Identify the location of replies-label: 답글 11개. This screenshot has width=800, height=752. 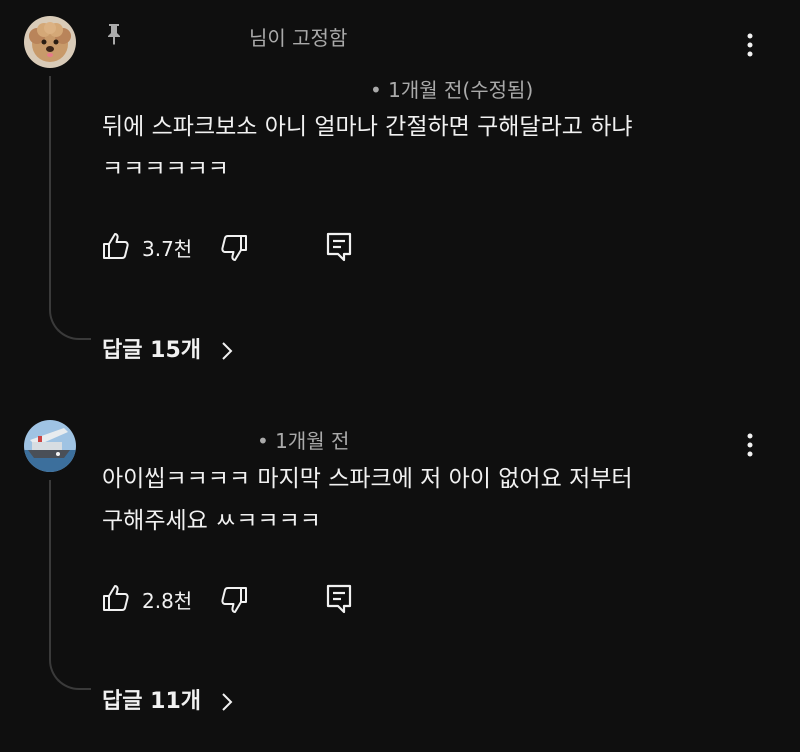
(151, 701).